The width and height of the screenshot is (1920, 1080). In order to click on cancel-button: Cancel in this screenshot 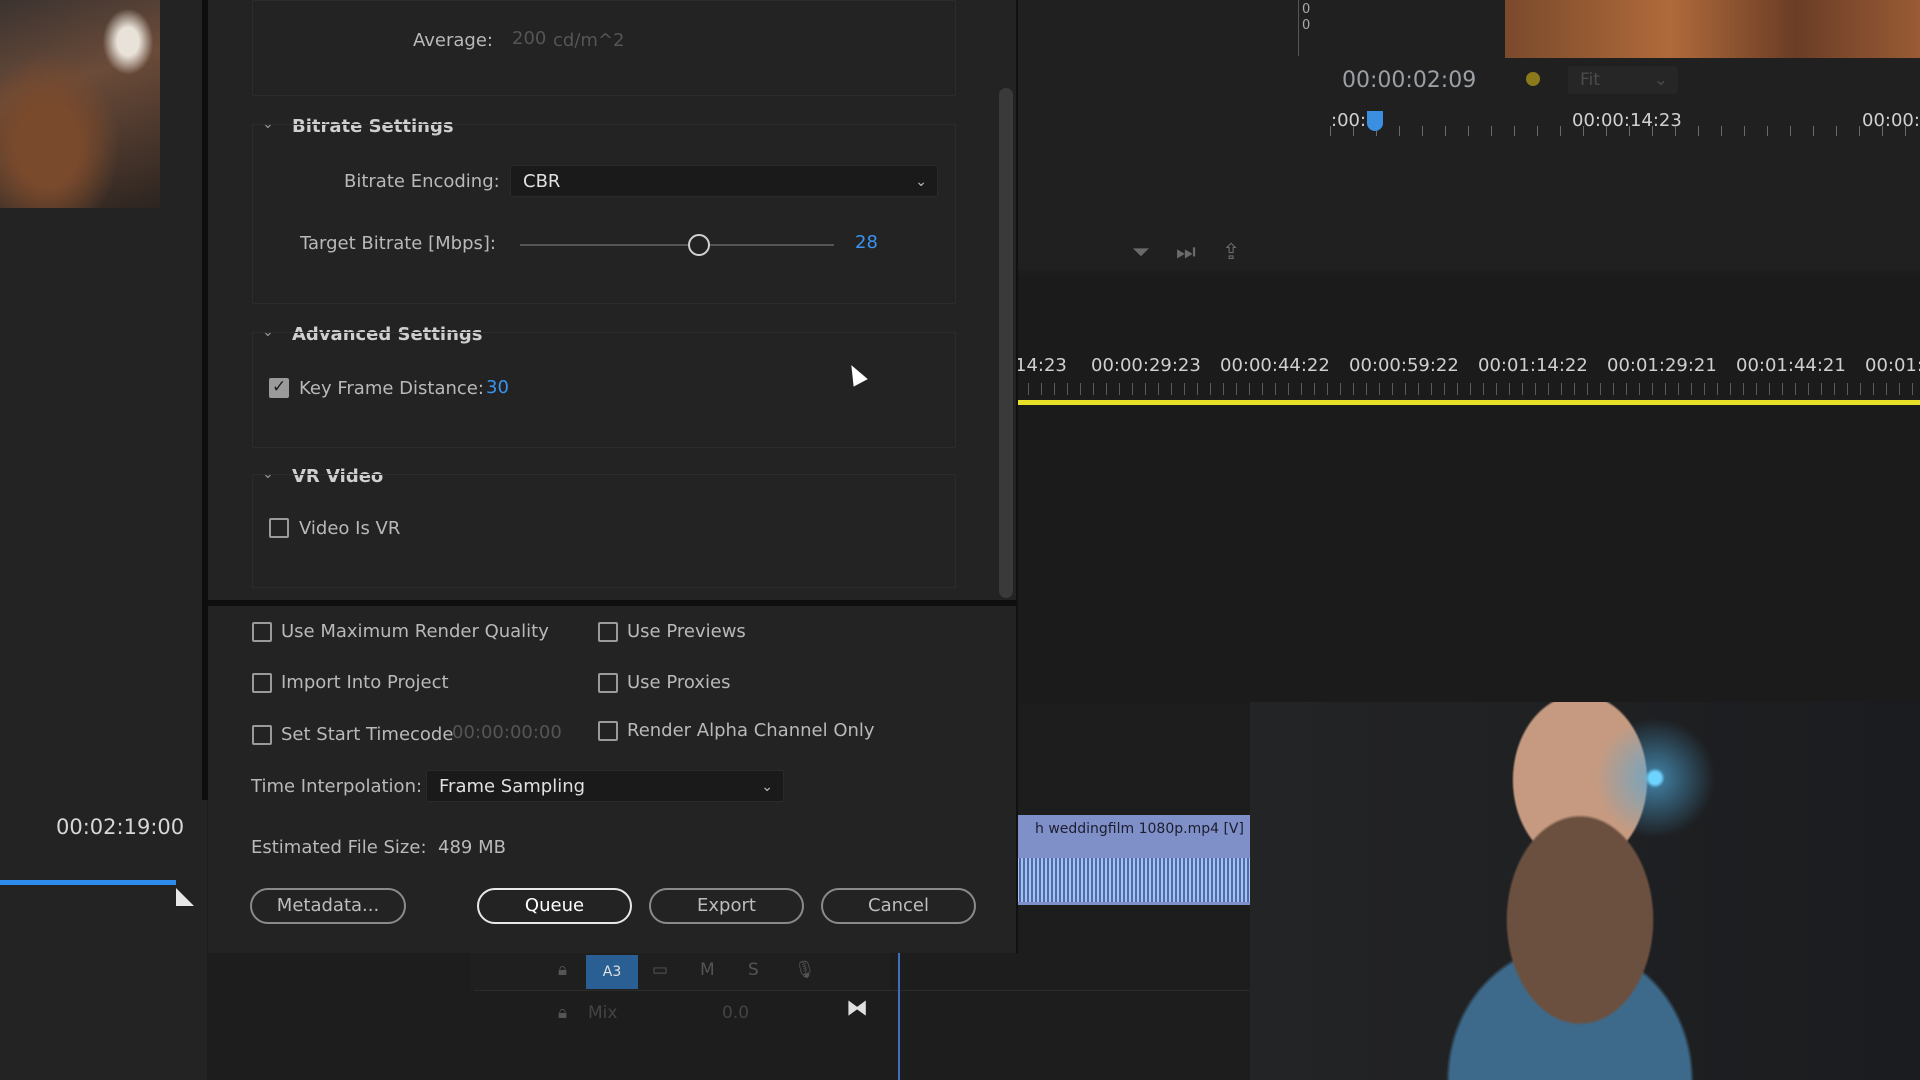, I will do `click(898, 906)`.